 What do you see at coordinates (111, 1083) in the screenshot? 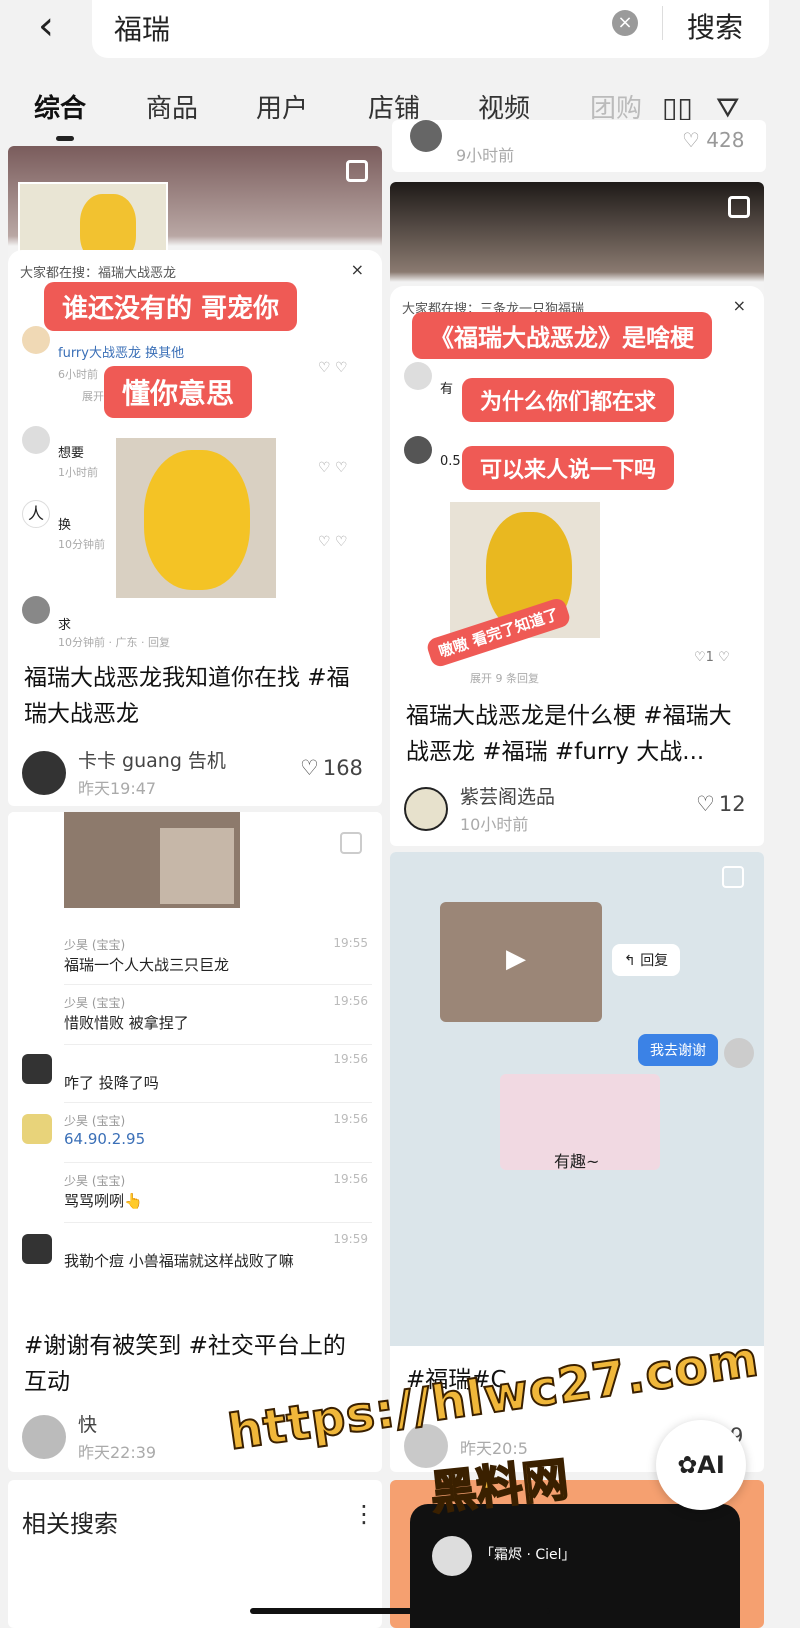
I see `chat-message: 咋了 投降了吗` at bounding box center [111, 1083].